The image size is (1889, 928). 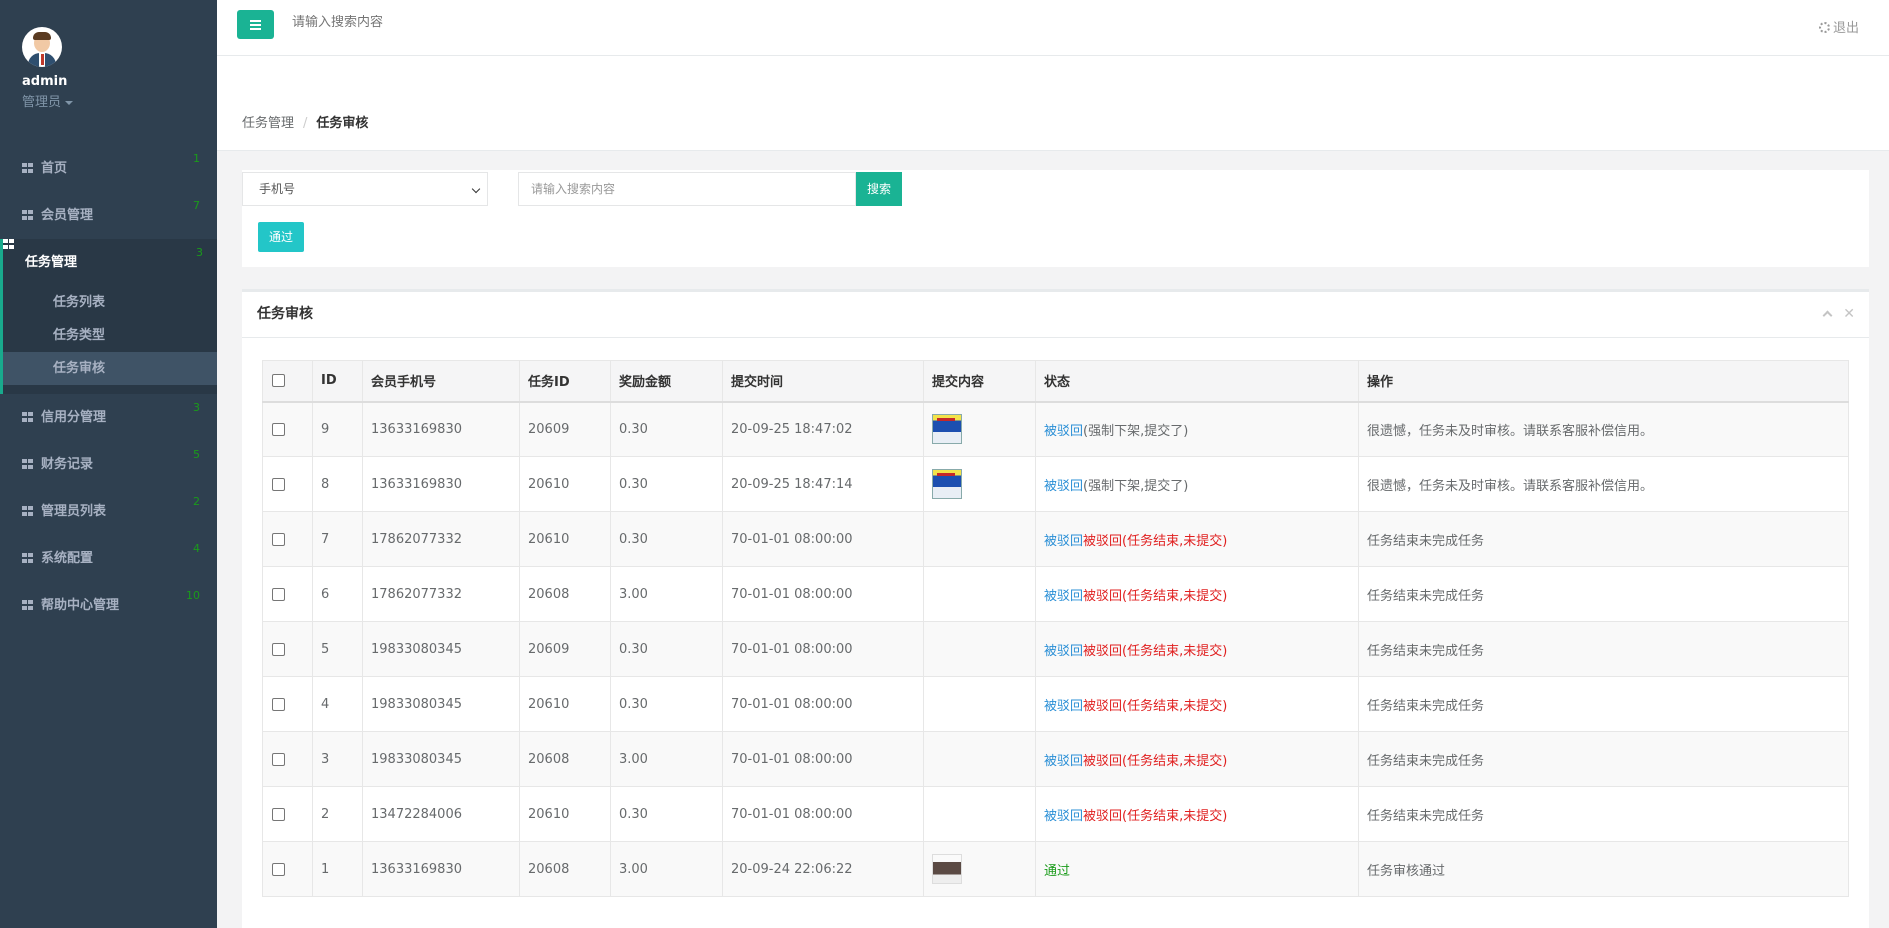 I want to click on nav-item: 帮助中心管理 10, so click(x=108, y=605).